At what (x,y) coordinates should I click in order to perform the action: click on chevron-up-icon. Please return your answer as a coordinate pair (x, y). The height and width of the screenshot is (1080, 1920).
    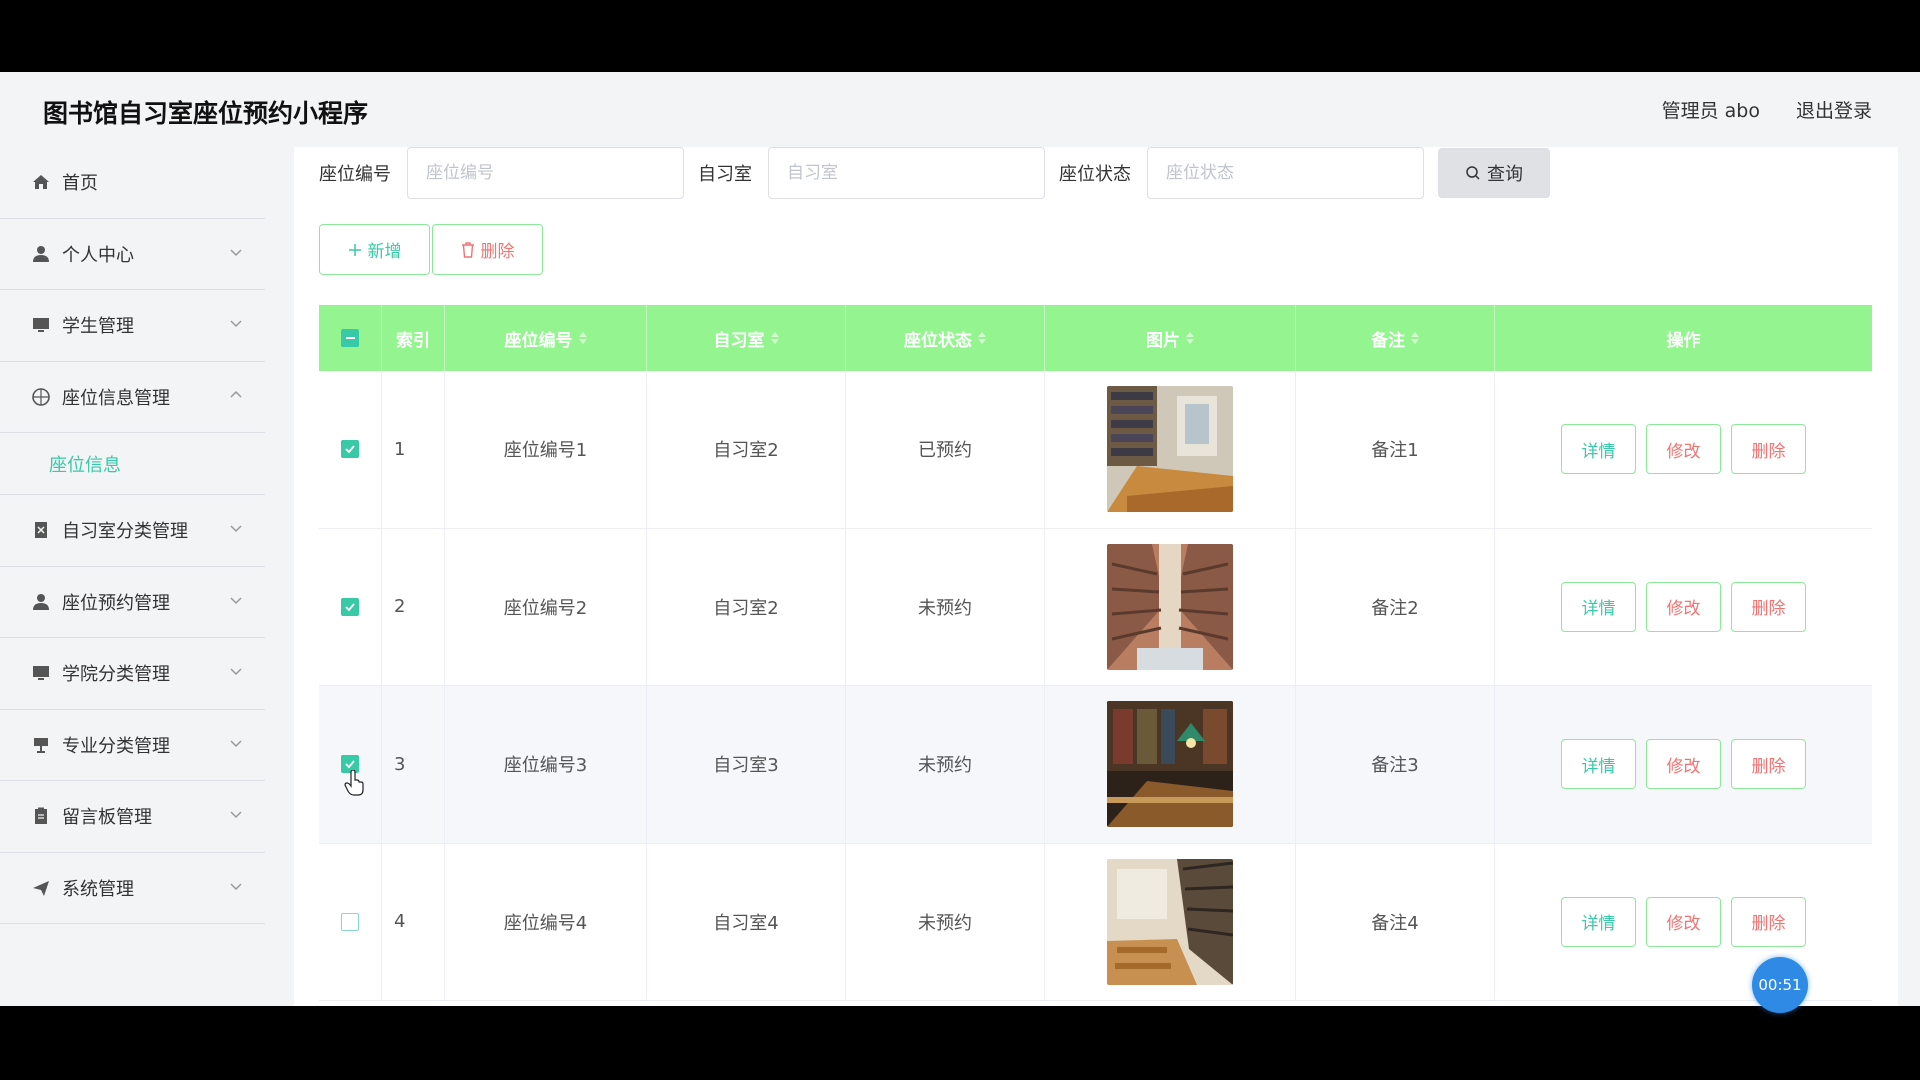
    Looking at the image, I should click on (236, 394).